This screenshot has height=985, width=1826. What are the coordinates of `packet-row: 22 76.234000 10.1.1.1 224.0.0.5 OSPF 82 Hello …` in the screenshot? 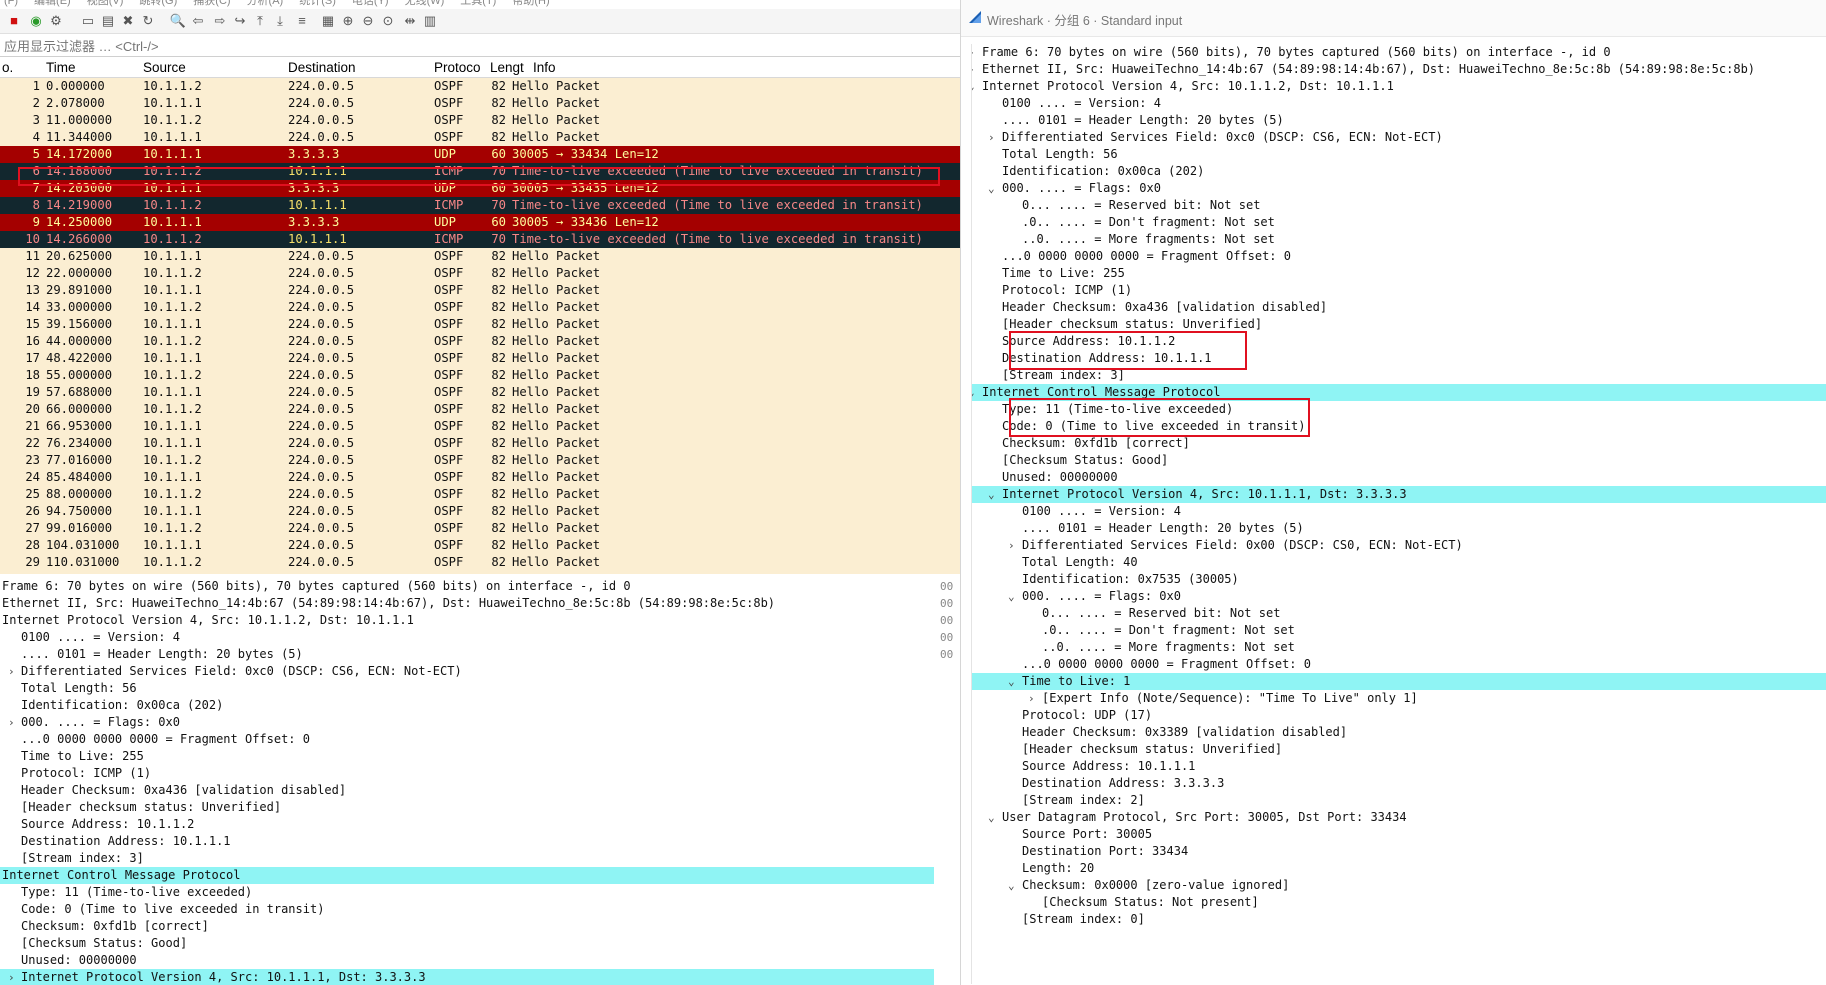 It's located at (480, 443).